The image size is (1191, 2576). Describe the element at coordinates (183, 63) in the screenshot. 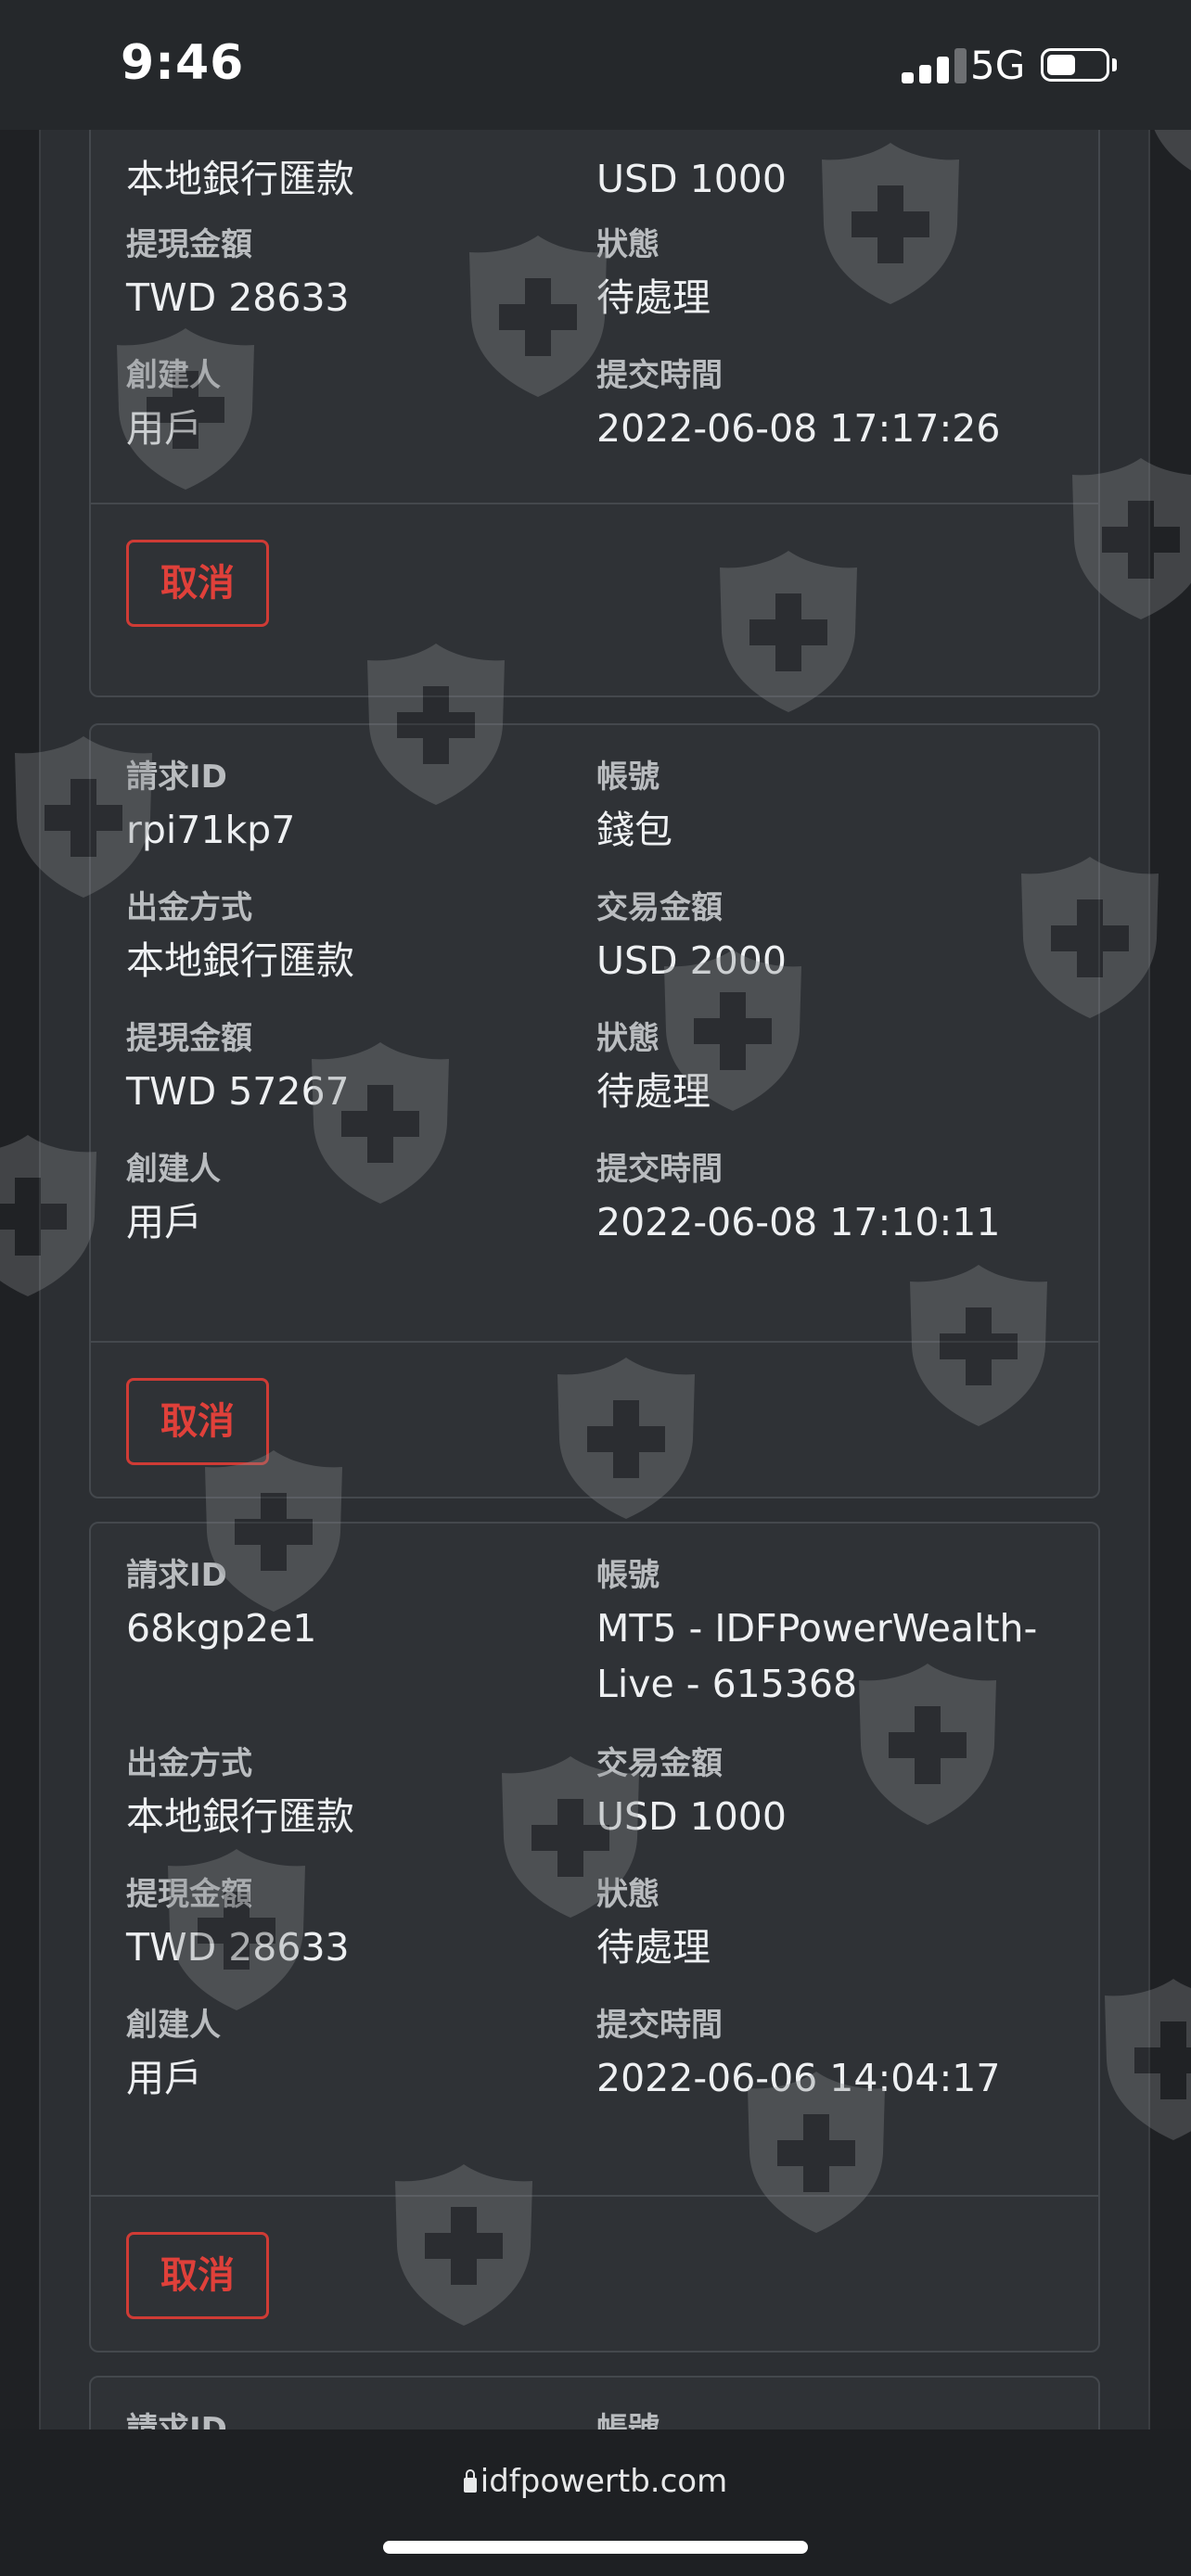

I see `status-time: 9:46` at that location.